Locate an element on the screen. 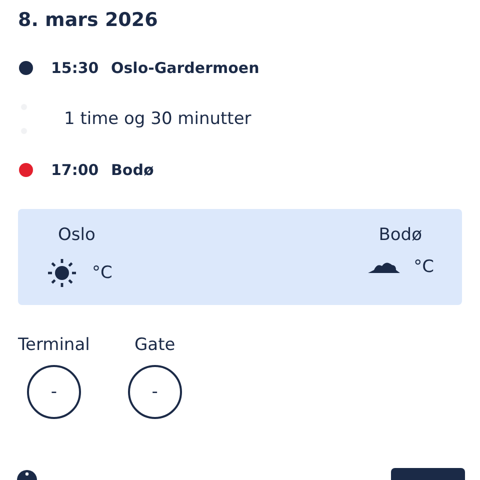 This screenshot has width=480, height=480. flight-duration: 1 time og 30 minutter is located at coordinates (158, 119).